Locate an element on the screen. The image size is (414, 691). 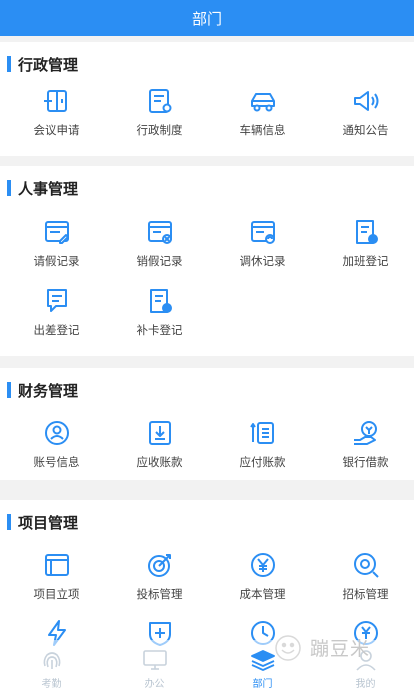
tab-label: 考勤 is located at coordinates (51, 684).